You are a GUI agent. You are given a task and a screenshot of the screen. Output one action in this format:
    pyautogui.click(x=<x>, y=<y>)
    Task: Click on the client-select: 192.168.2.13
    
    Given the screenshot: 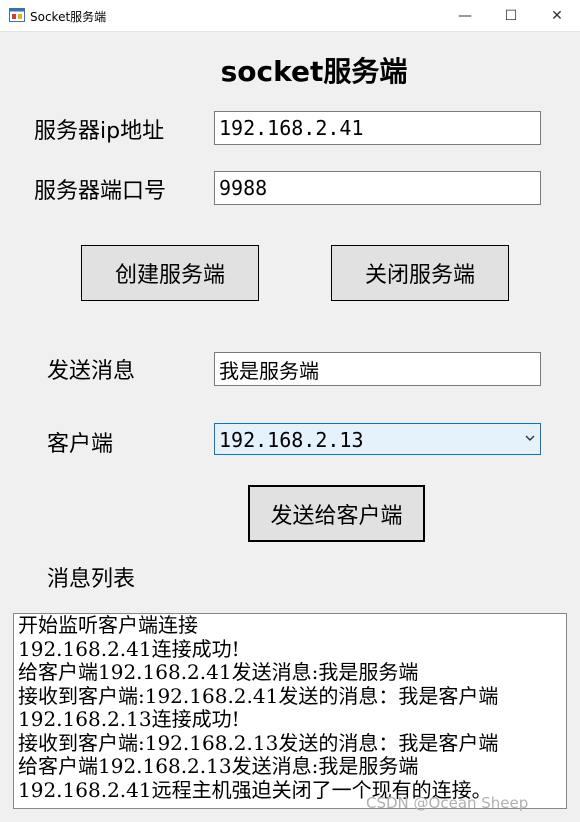 What is the action you would take?
    pyautogui.click(x=377, y=439)
    